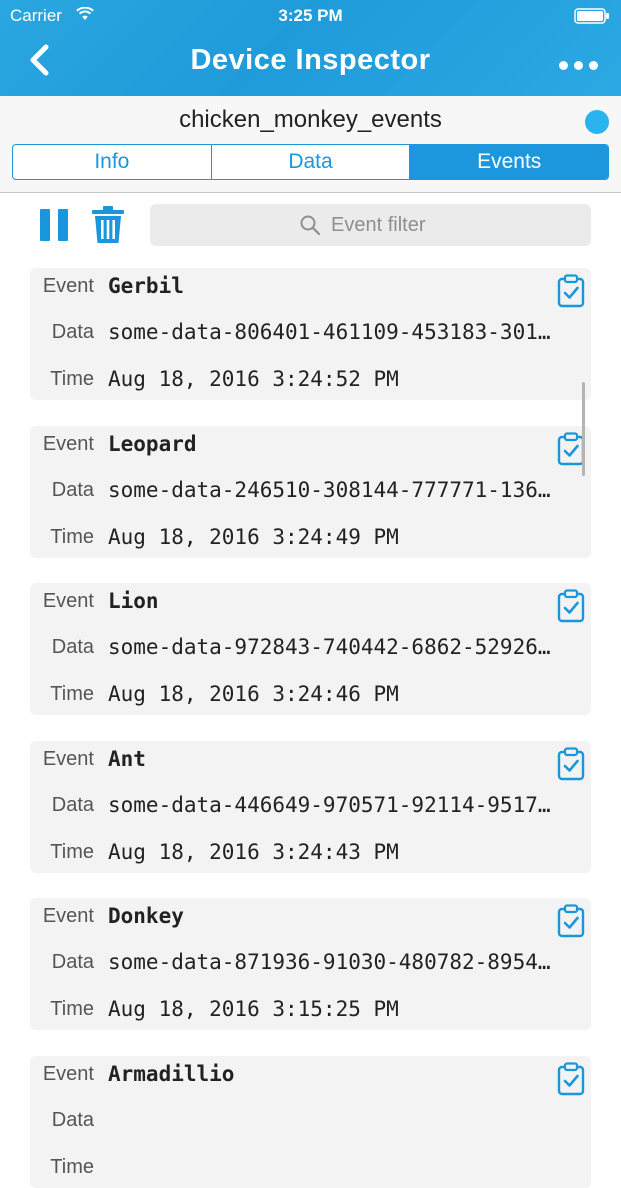  I want to click on event-name: Leopard, so click(152, 443).